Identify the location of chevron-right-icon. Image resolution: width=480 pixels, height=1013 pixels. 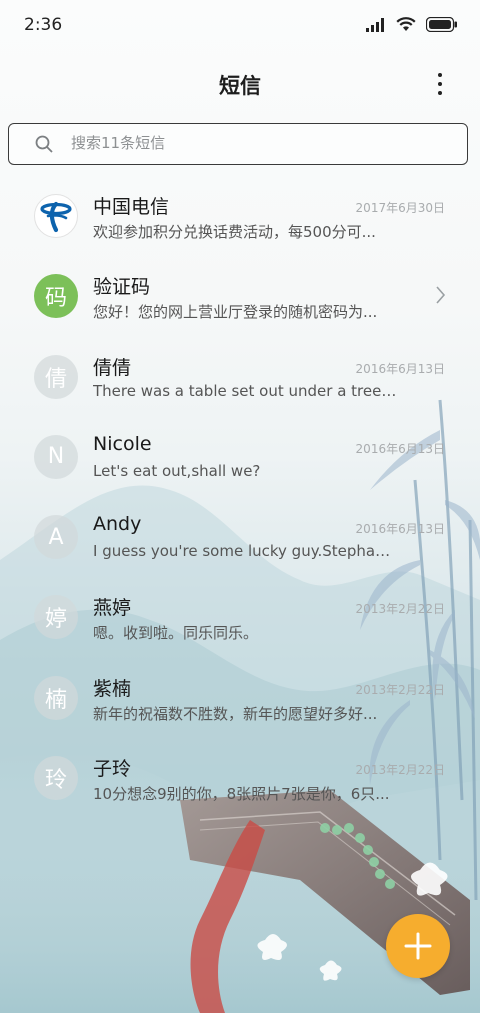
(441, 295).